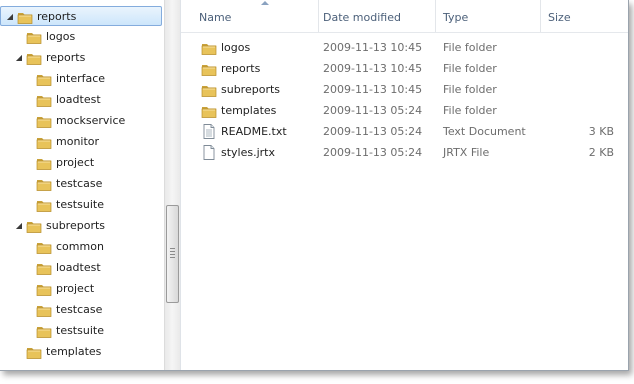 The image size is (634, 384). I want to click on column-header-date-modified: Date modified, so click(375, 16).